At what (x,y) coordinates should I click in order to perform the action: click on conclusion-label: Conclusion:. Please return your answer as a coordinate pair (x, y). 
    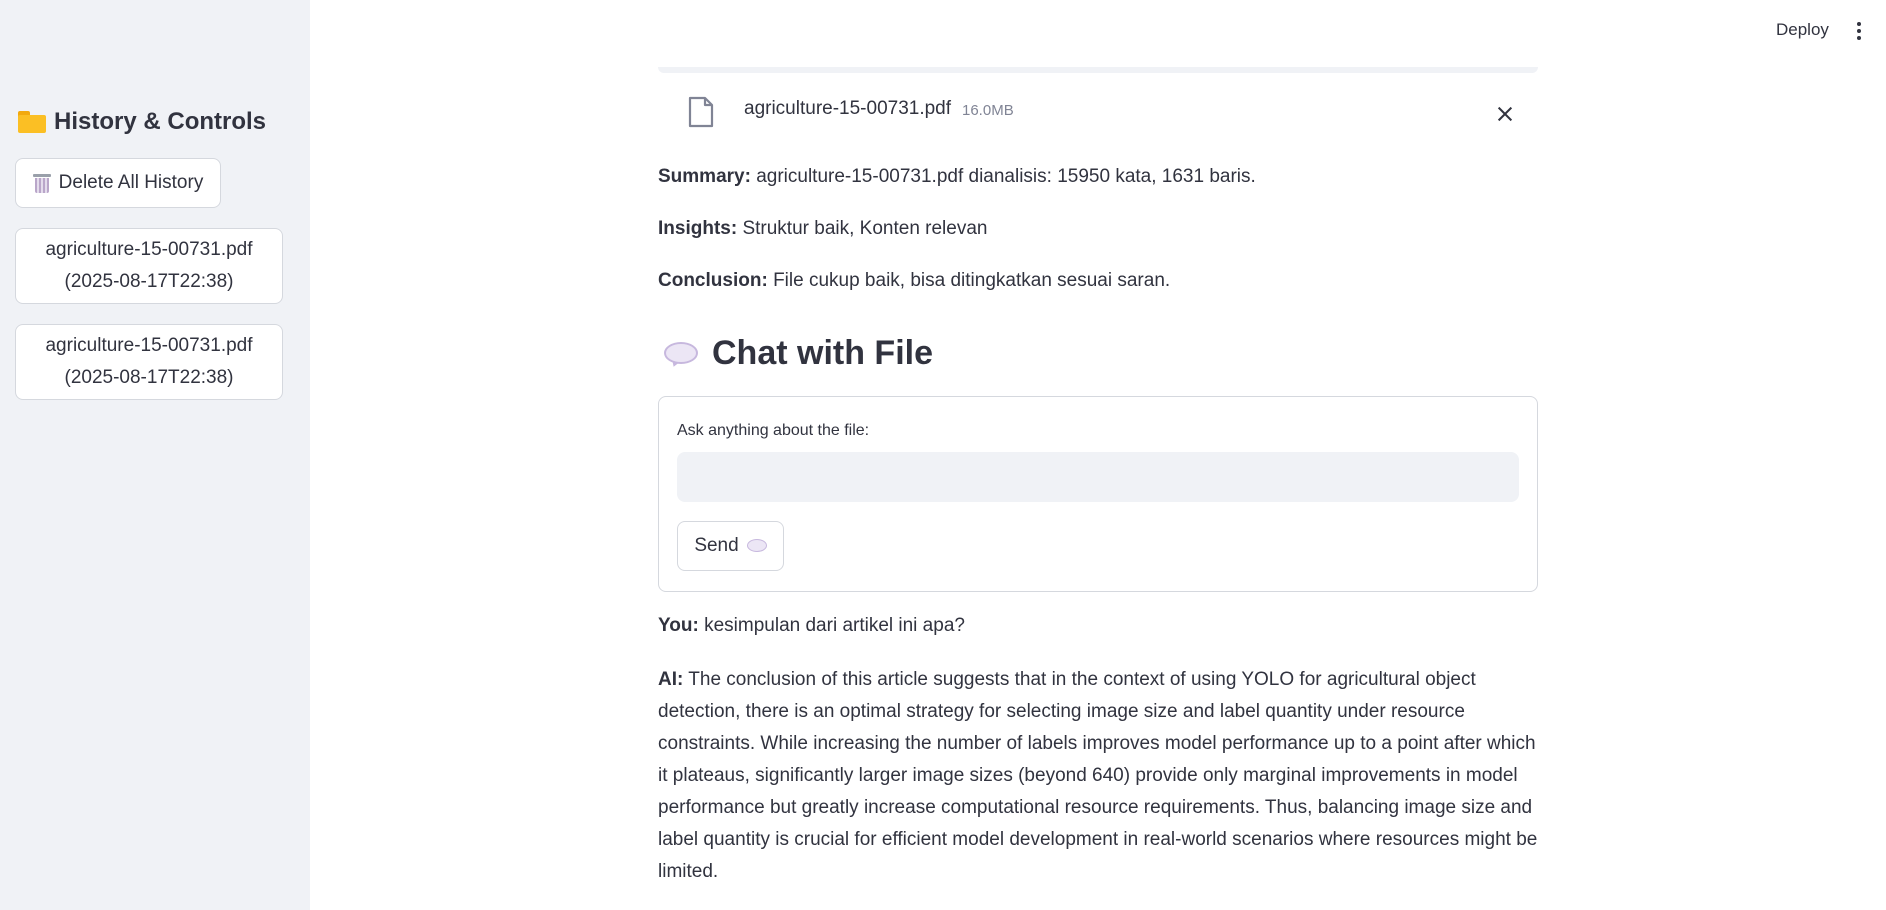
    Looking at the image, I should click on (713, 280).